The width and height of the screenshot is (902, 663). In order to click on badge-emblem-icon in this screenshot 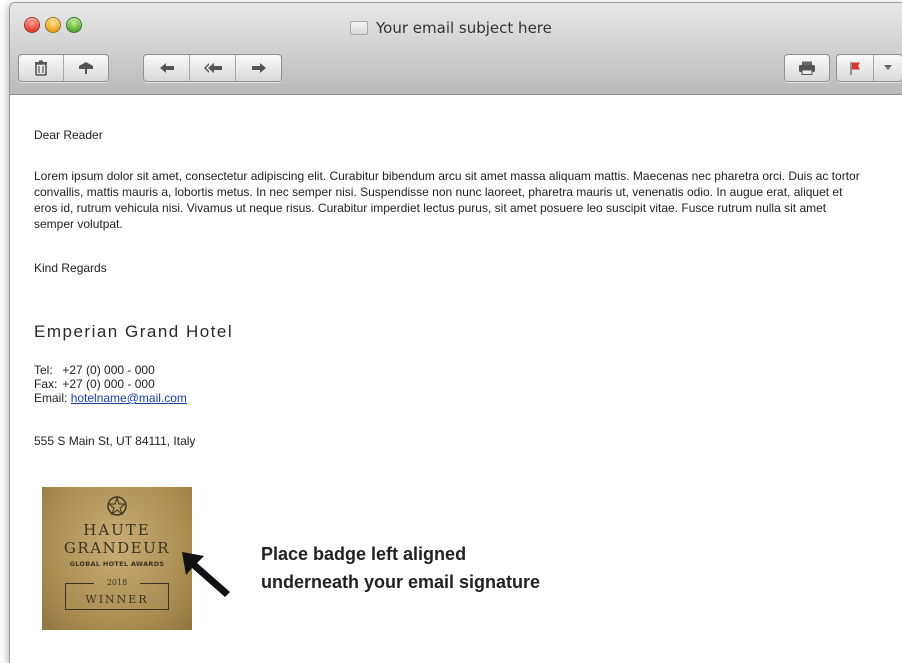, I will do `click(117, 506)`.